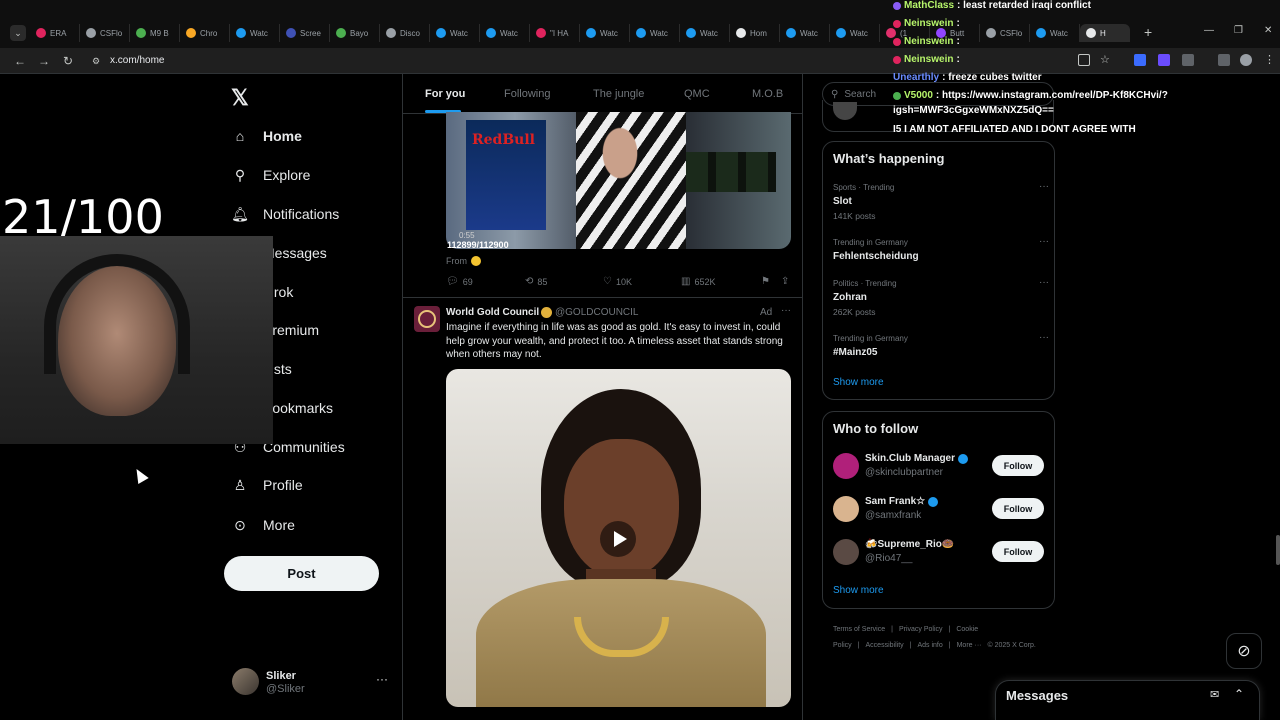 The width and height of the screenshot is (1280, 720). What do you see at coordinates (859, 629) in the screenshot?
I see `footer-link: Terms of Service` at bounding box center [859, 629].